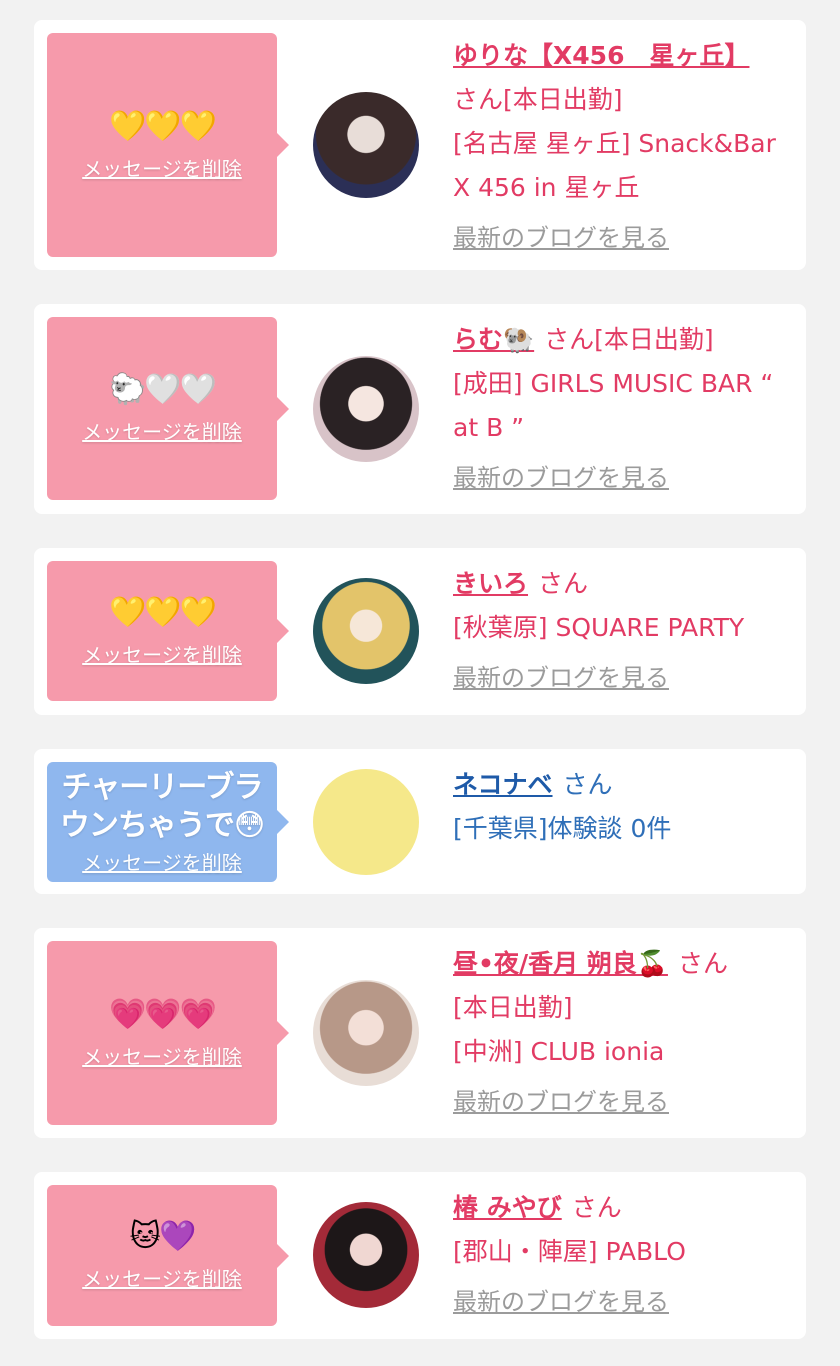  I want to click on message-bubble: 🐑🤍🤍 メッセージを削除, so click(168, 408).